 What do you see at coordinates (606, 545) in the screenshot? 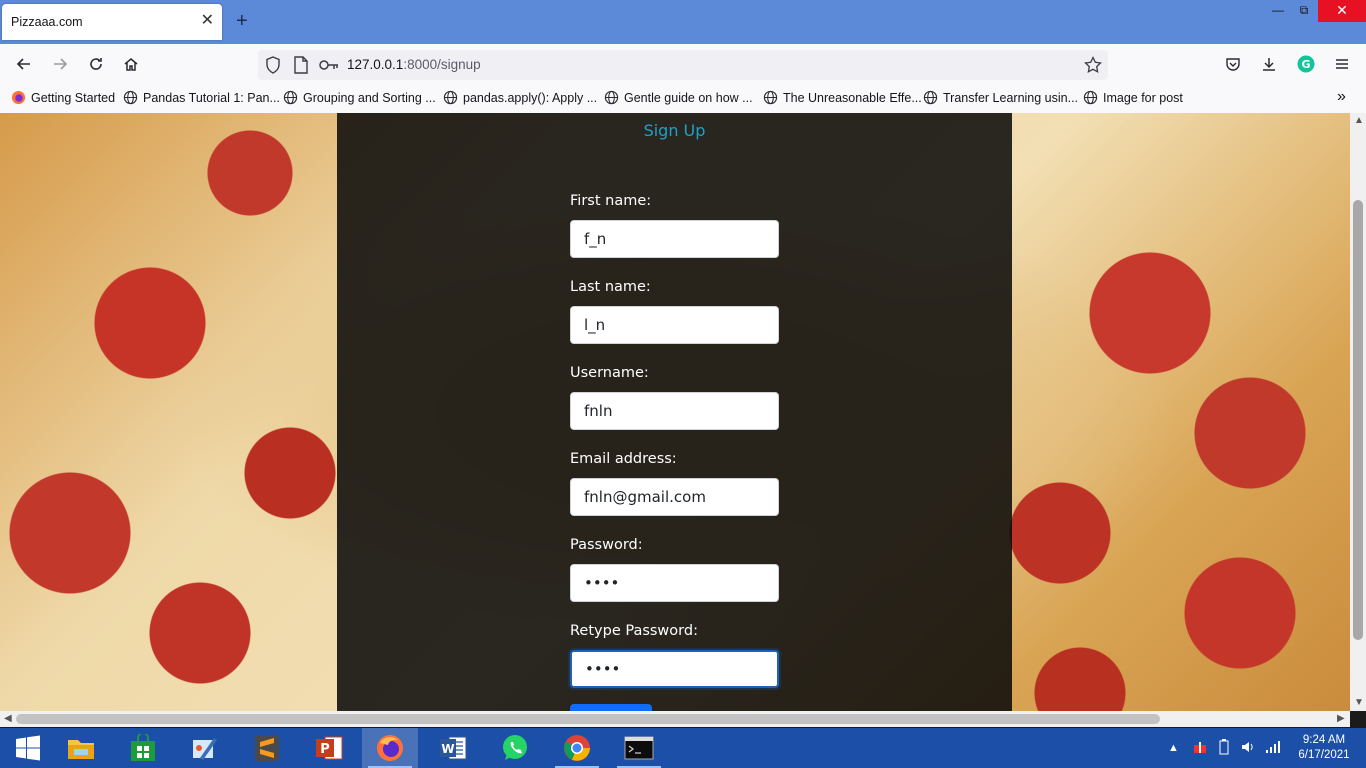
I see `password-label: Password:` at bounding box center [606, 545].